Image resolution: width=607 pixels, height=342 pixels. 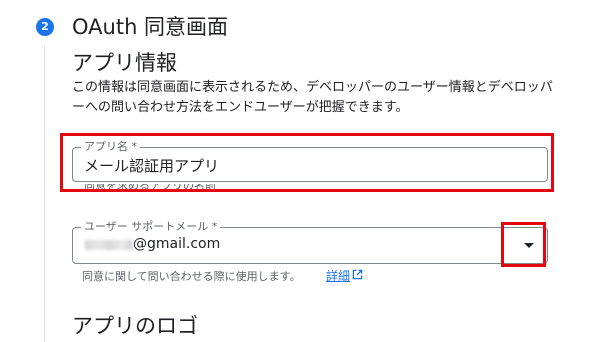 I want to click on app-name-helper: 同意を求めるアプリの名前, so click(x=150, y=188).